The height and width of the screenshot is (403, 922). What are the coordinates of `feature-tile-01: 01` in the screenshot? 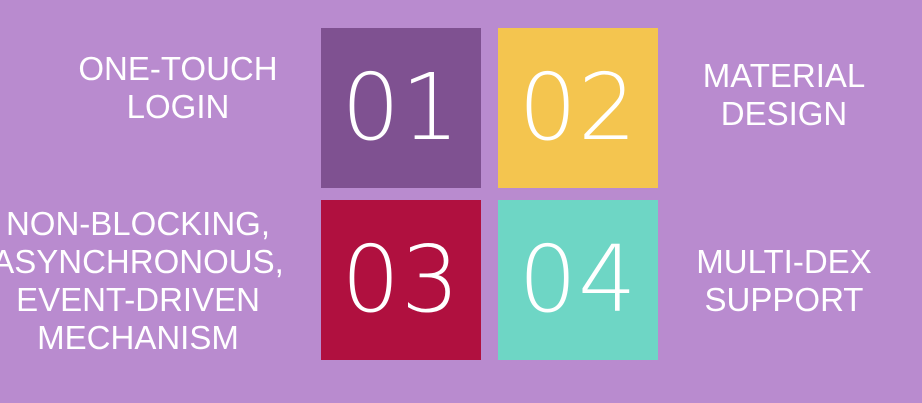 It's located at (401, 108).